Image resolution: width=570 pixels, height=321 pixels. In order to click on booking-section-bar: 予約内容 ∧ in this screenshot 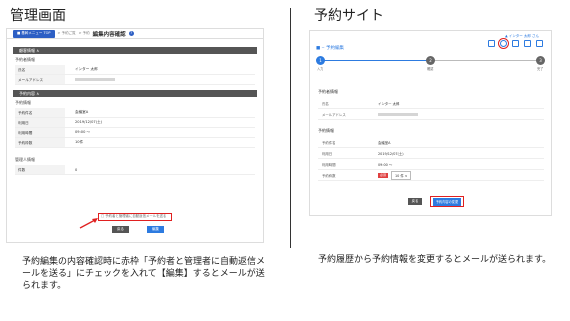, I will do `click(135, 93)`.